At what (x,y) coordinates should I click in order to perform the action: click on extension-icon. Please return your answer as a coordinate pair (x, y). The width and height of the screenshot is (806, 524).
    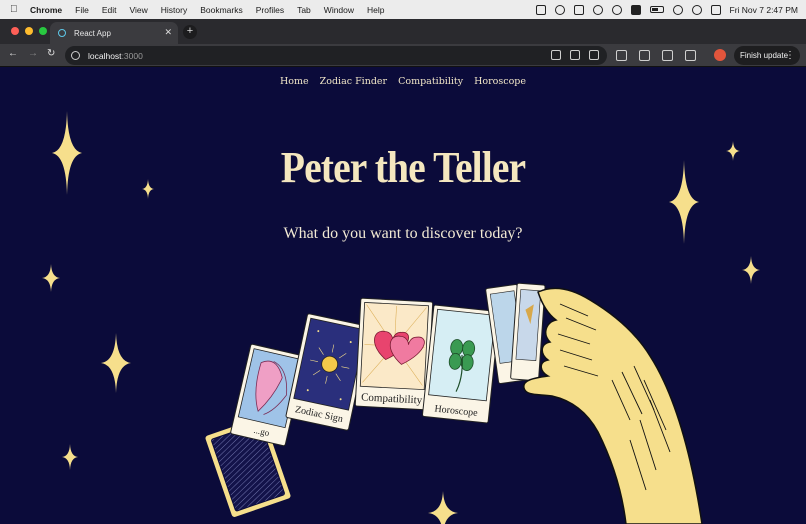
    Looking at the image, I should click on (621, 55).